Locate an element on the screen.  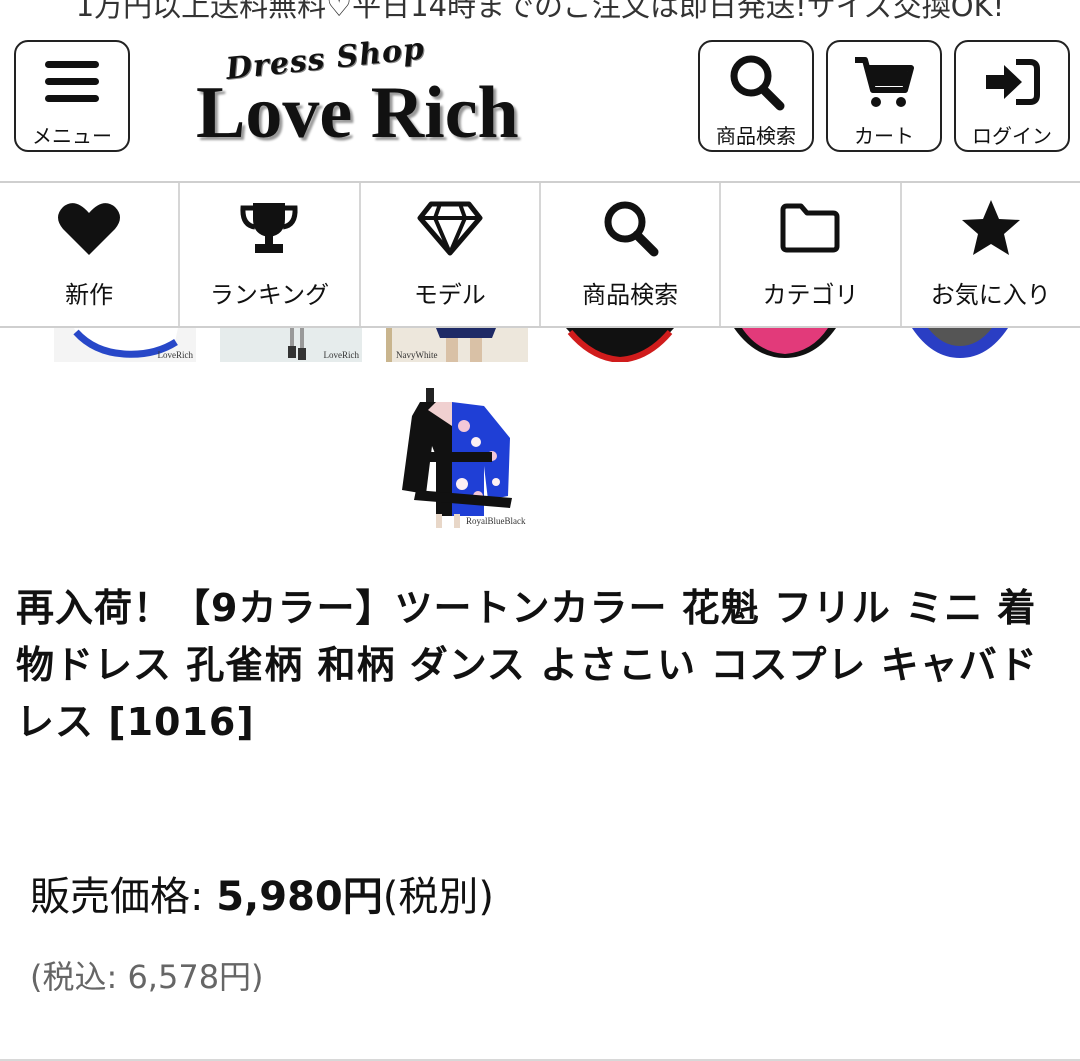
login-label: ログイン is located at coordinates (1012, 136).